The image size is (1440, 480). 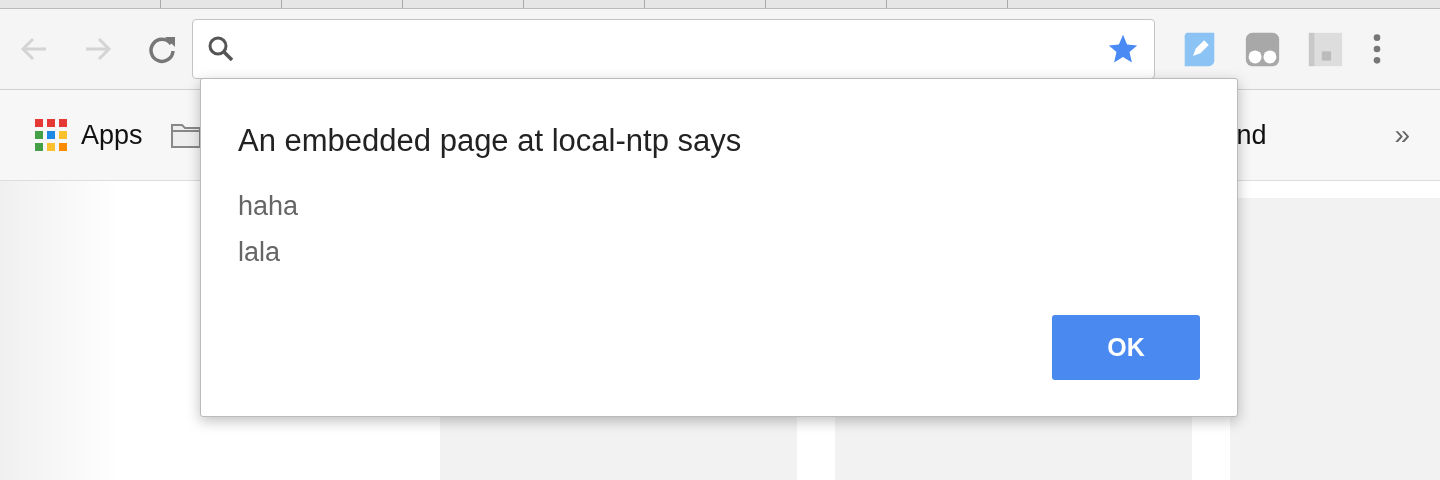 I want to click on dialog-message: haha, so click(x=269, y=206).